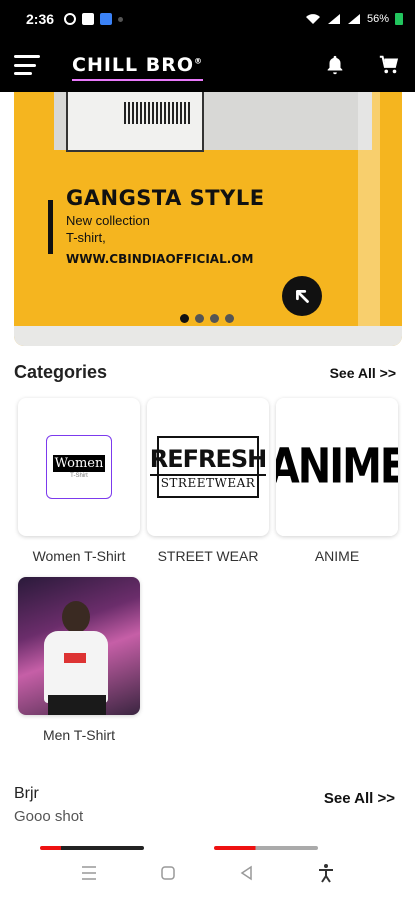  I want to click on brand-registered-mark: ®, so click(199, 61).